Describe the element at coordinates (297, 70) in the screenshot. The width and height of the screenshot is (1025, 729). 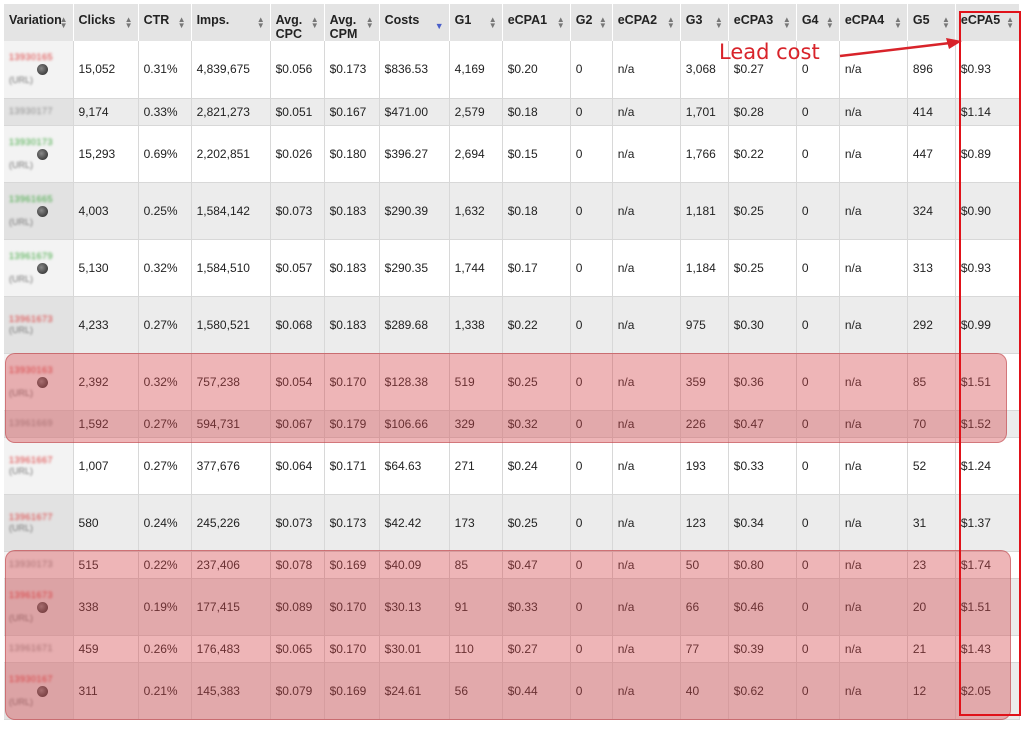
I see `cell-avg-cpc: $0.056` at that location.